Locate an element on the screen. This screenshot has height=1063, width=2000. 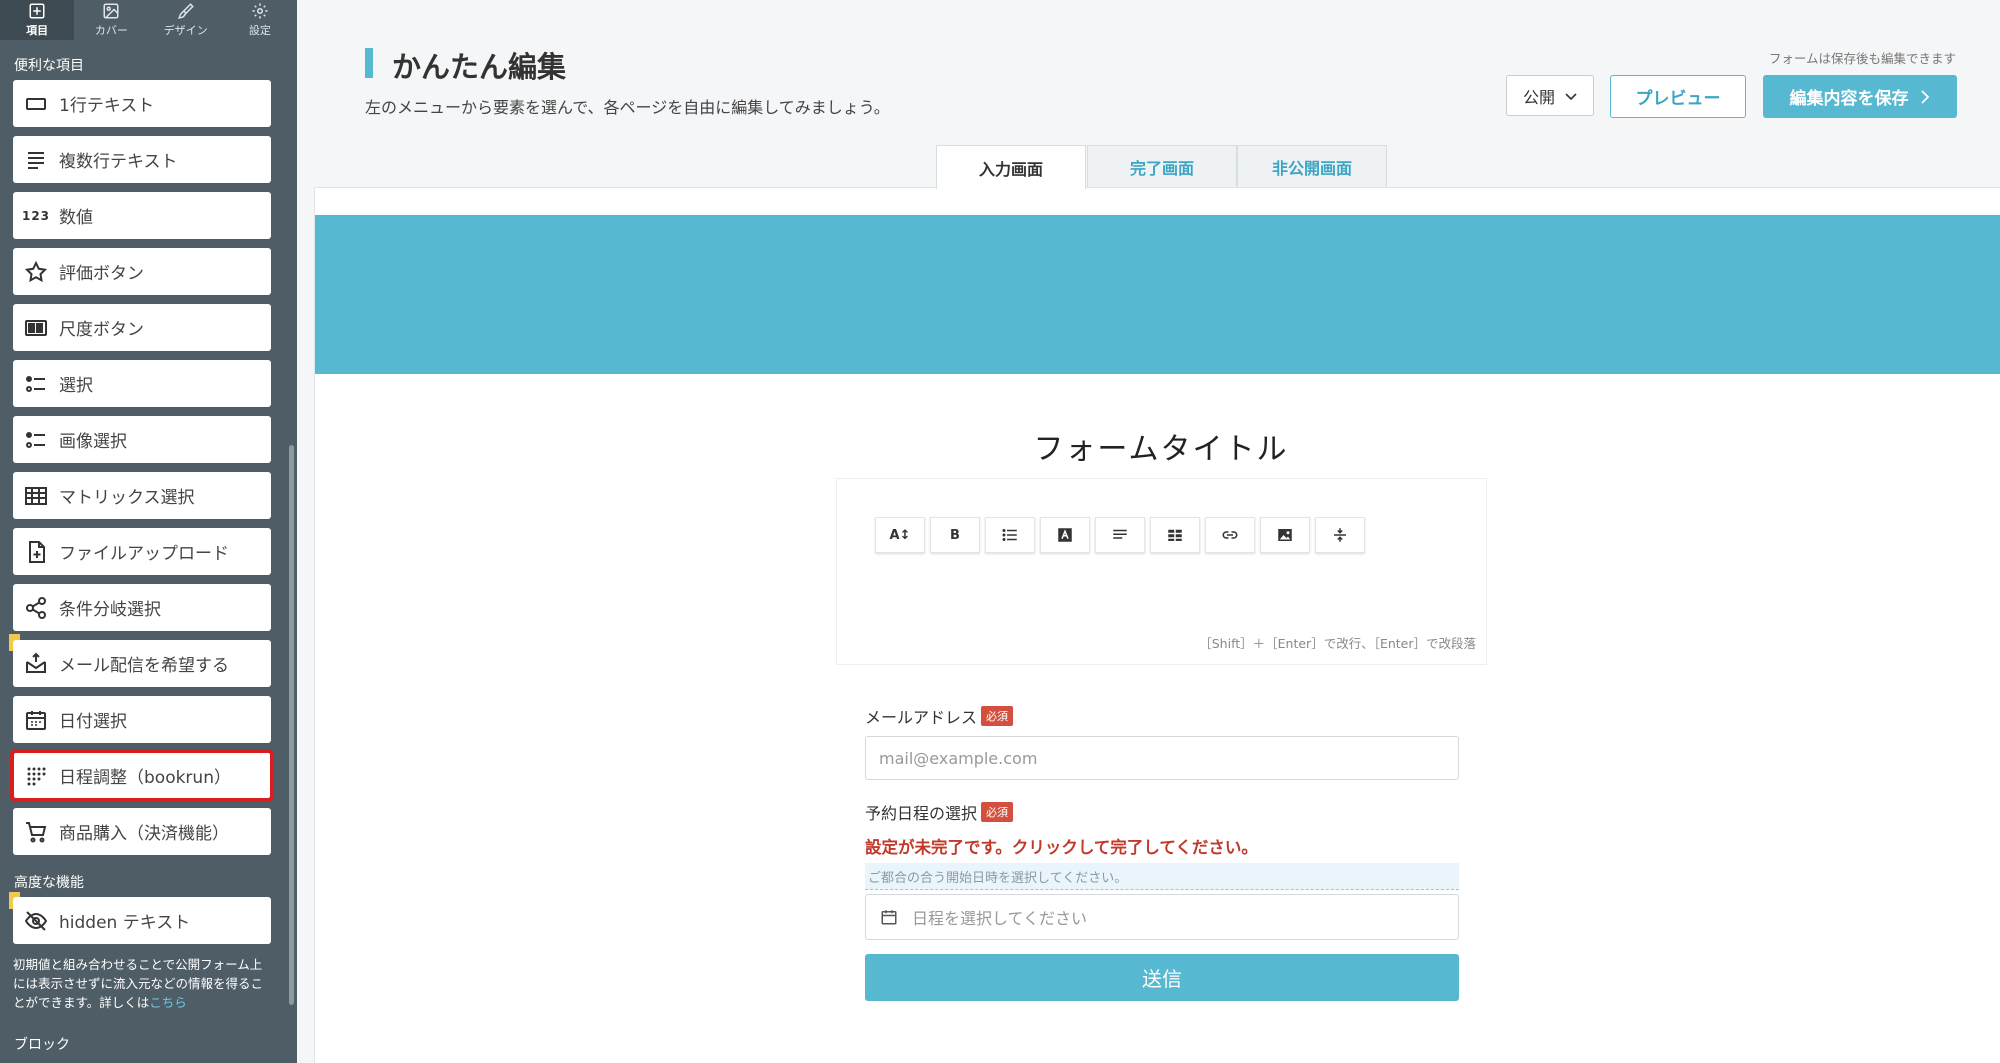
publish-status-select: 公開 is located at coordinates (1550, 95).